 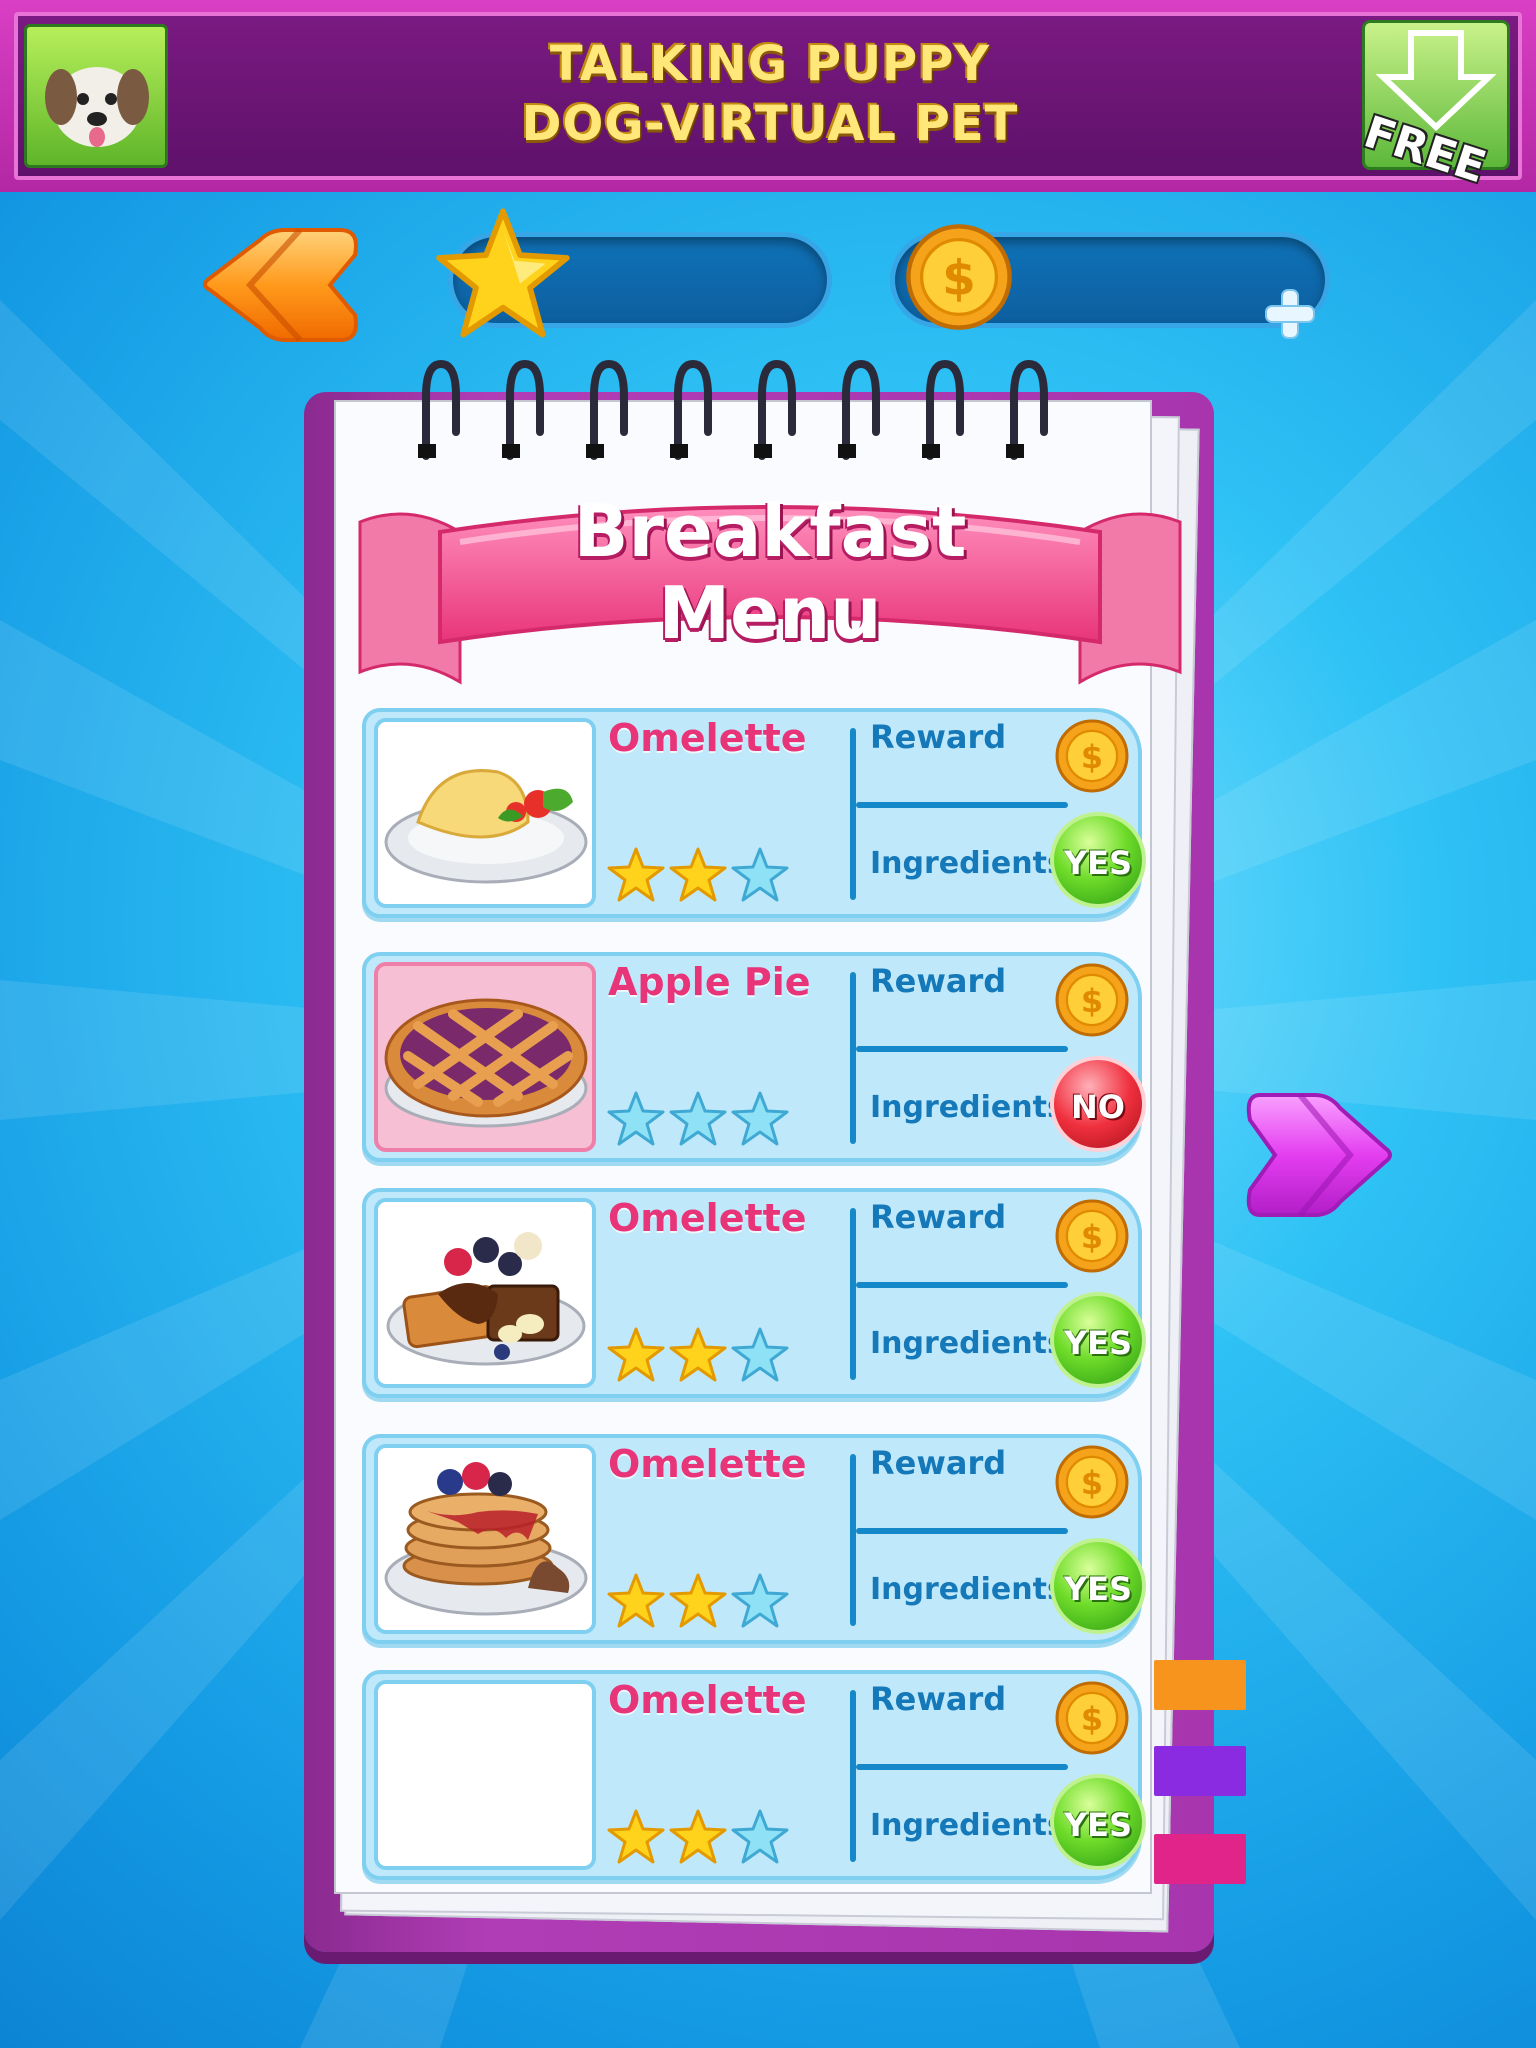 I want to click on notebook-tab-violet, so click(x=1200, y=1771).